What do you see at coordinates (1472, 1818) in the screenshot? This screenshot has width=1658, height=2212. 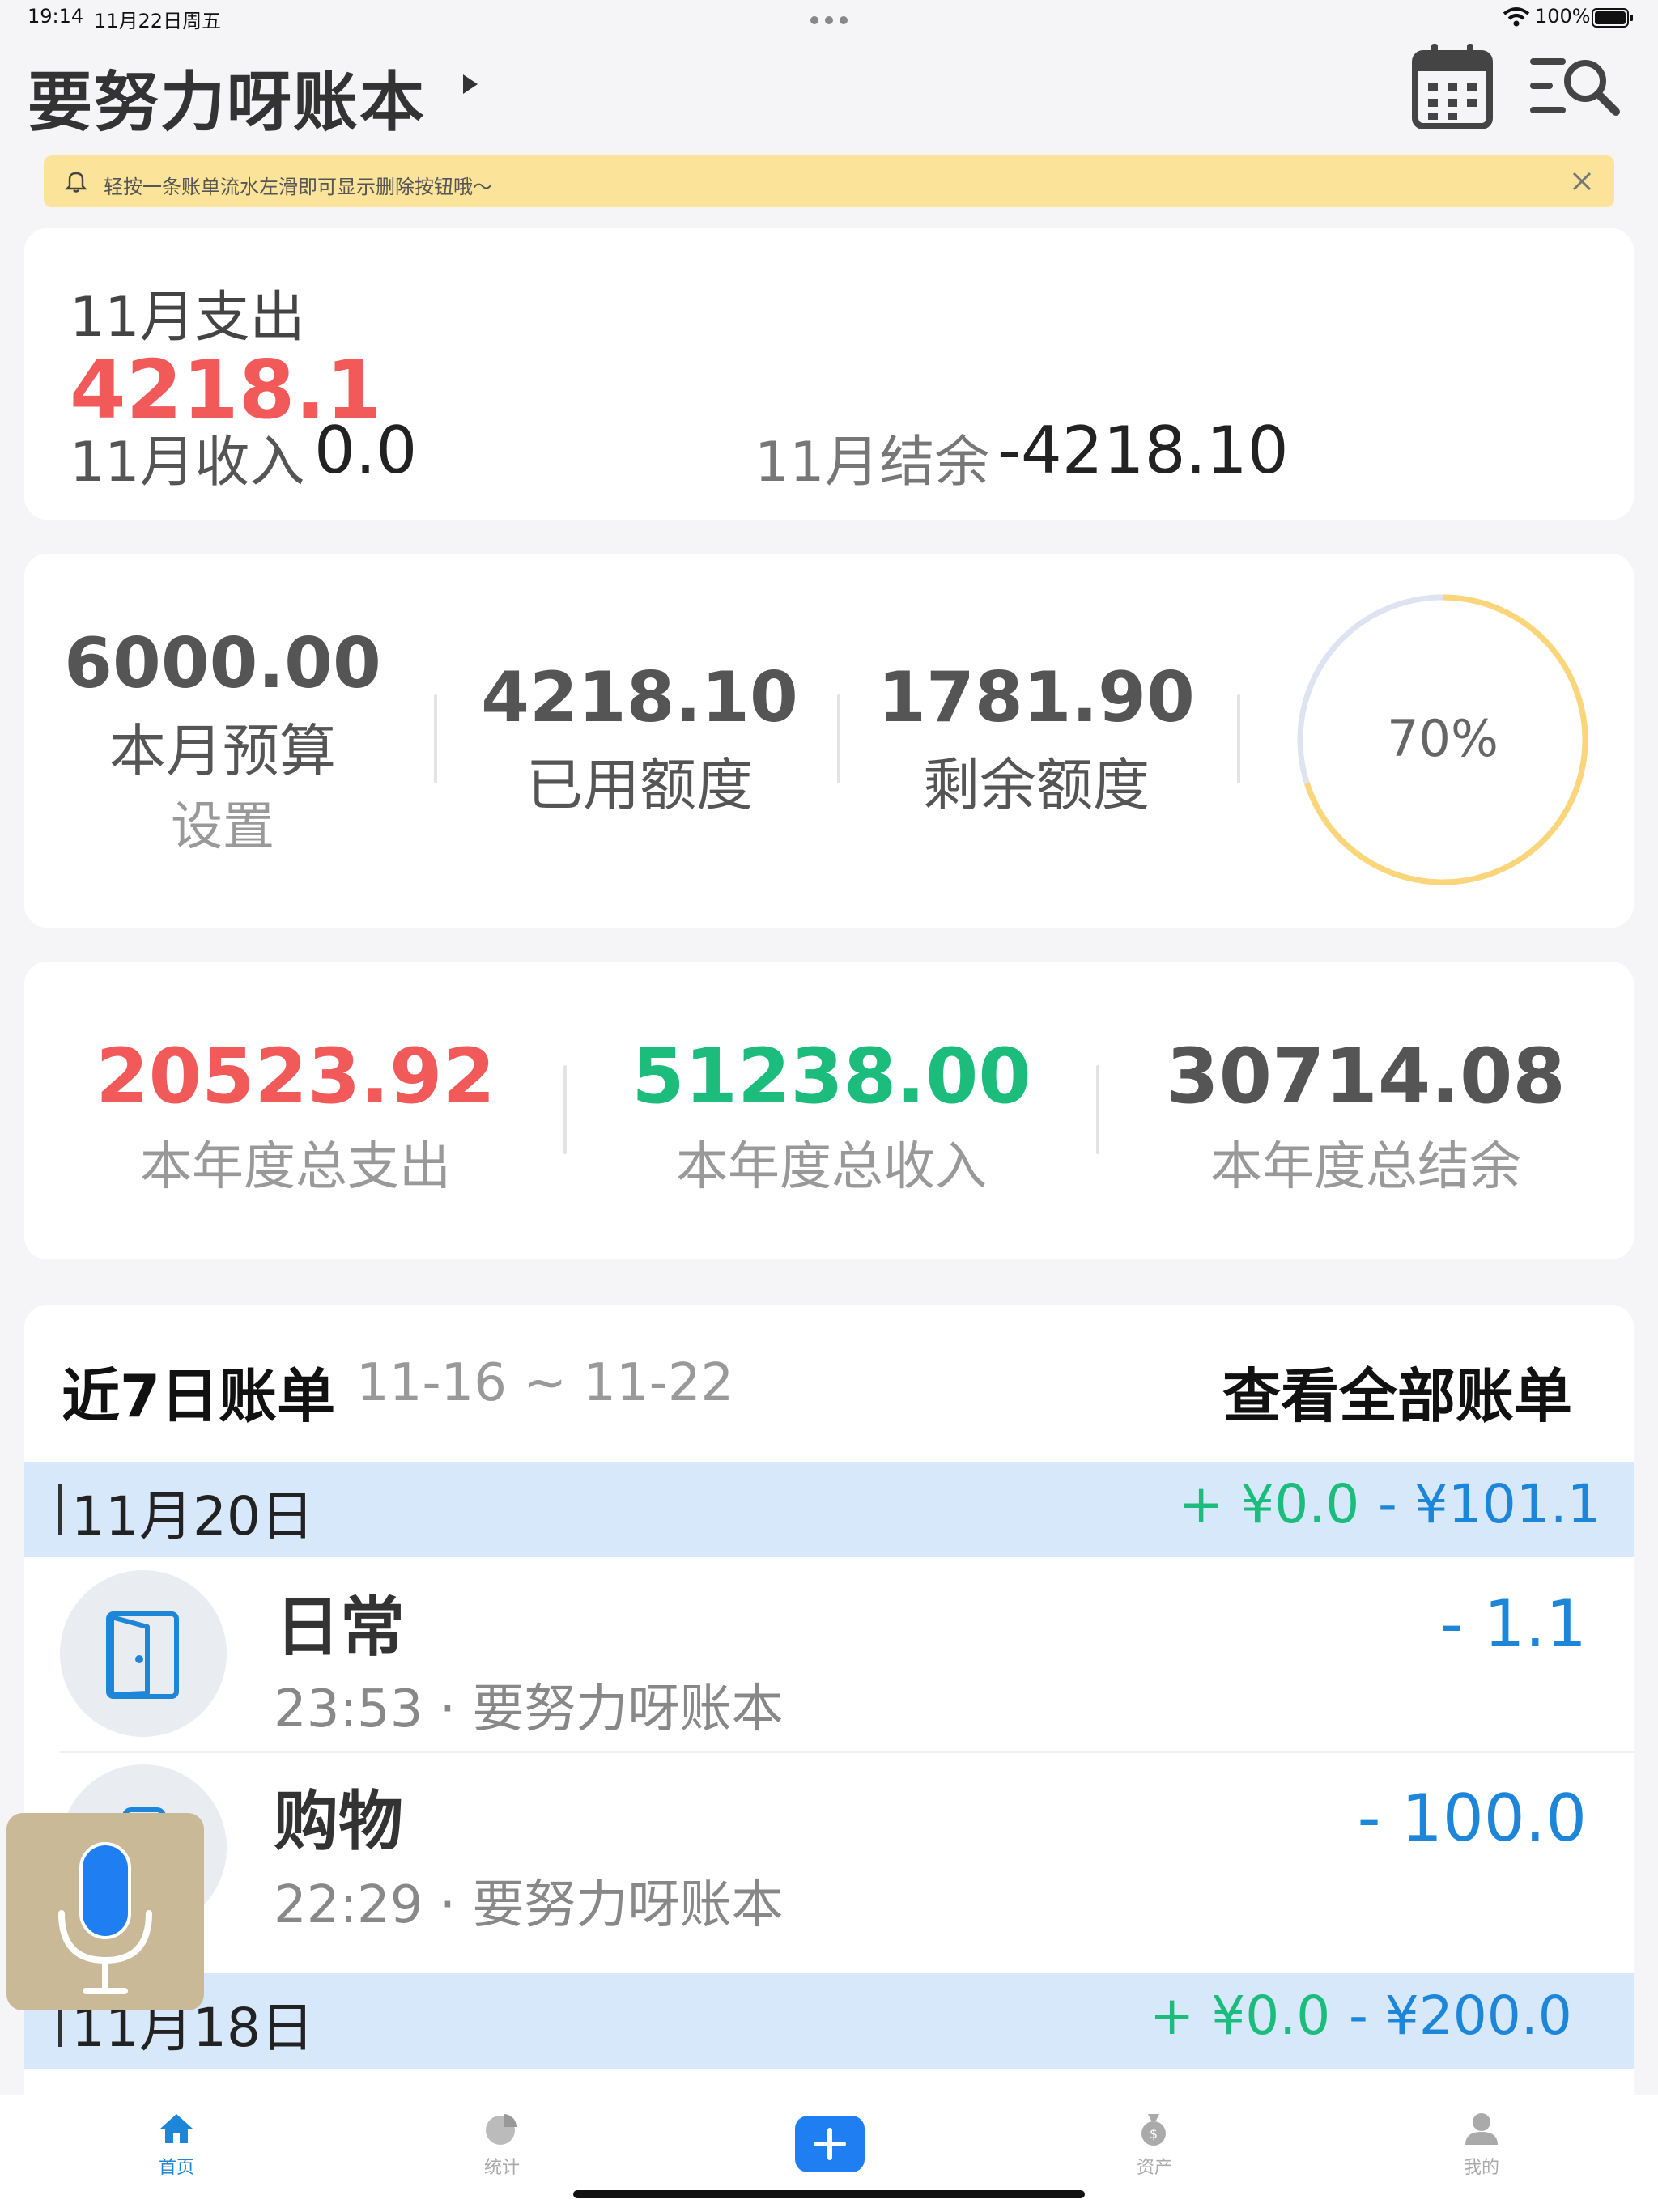 I see `entry-amount: - 100.0` at bounding box center [1472, 1818].